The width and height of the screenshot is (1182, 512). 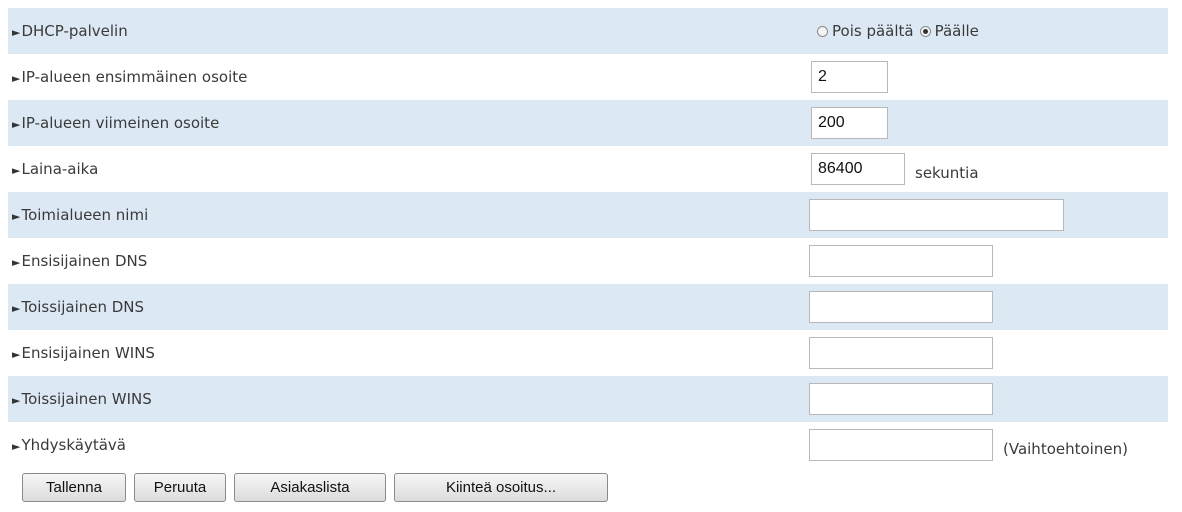 I want to click on dhcp-on-label: Päälle, so click(x=956, y=31).